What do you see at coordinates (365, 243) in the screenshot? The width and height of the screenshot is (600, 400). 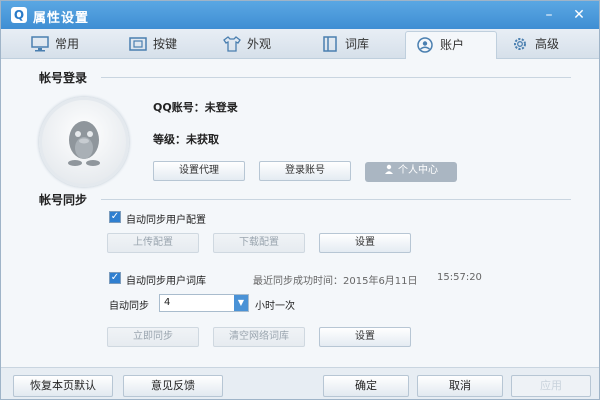 I see `config-settings-button: 设置` at bounding box center [365, 243].